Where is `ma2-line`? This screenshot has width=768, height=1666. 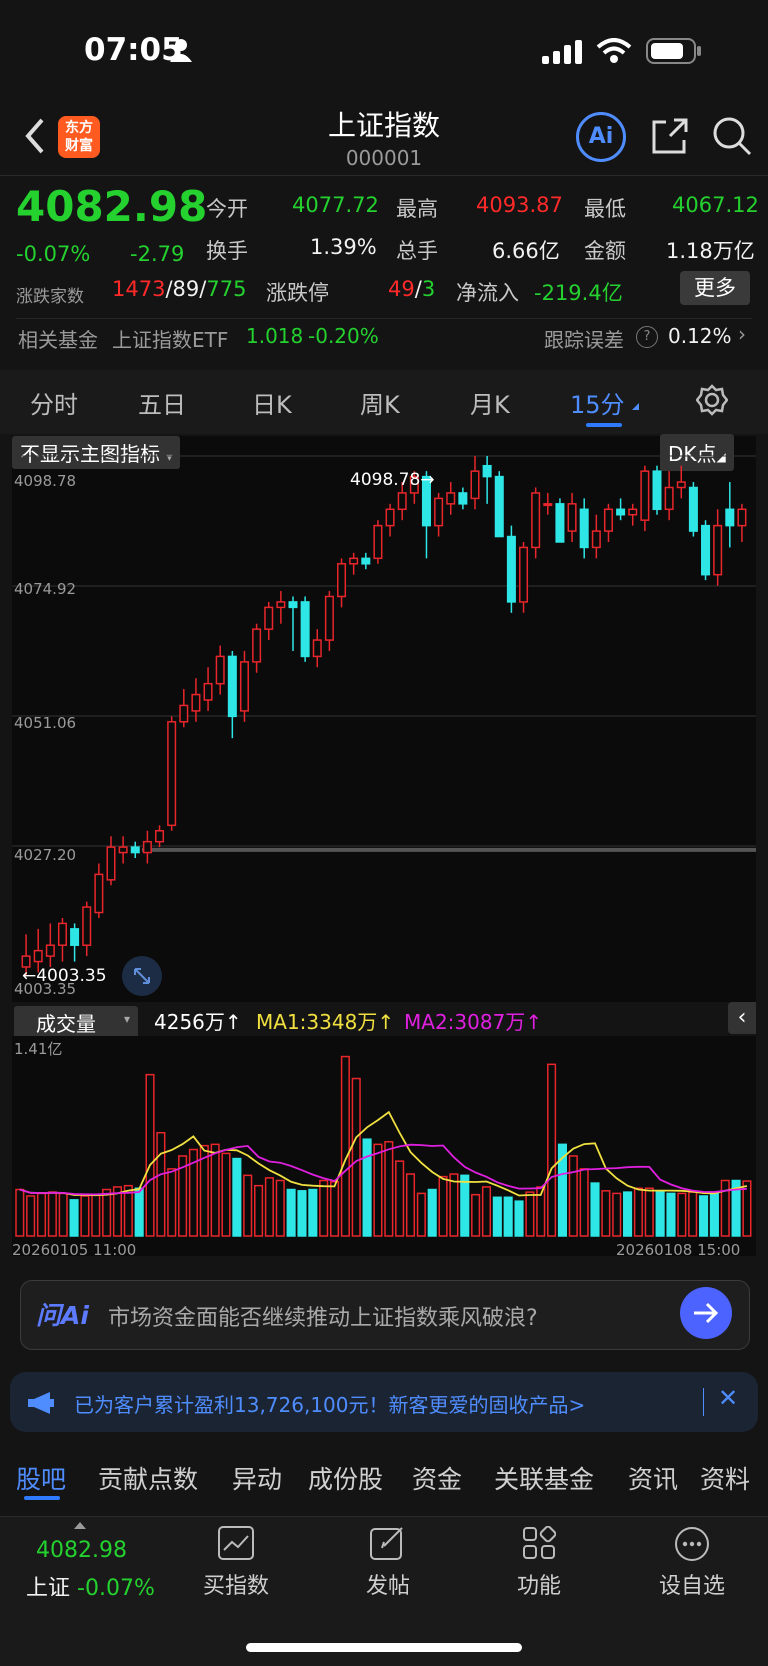 ma2-line is located at coordinates (383, 1169).